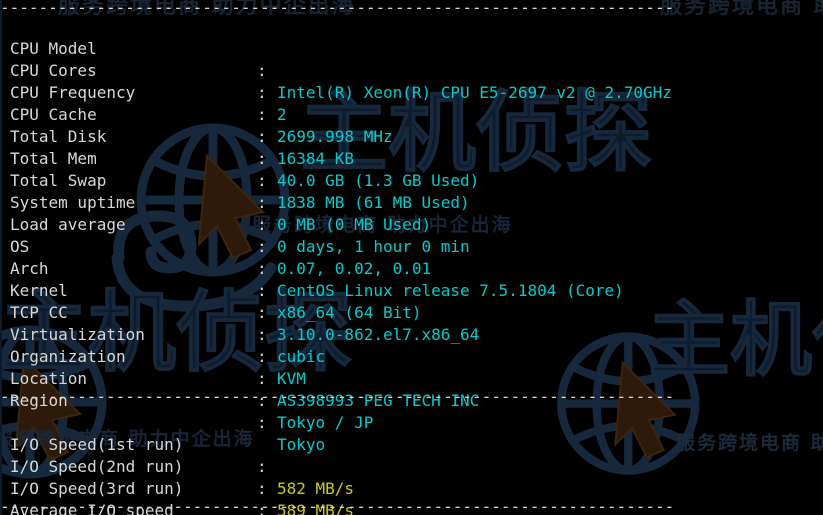 This screenshot has height=515, width=823. I want to click on table-row: I/O Speed(3rd run) : 580 MB/s, so click(411, 485).